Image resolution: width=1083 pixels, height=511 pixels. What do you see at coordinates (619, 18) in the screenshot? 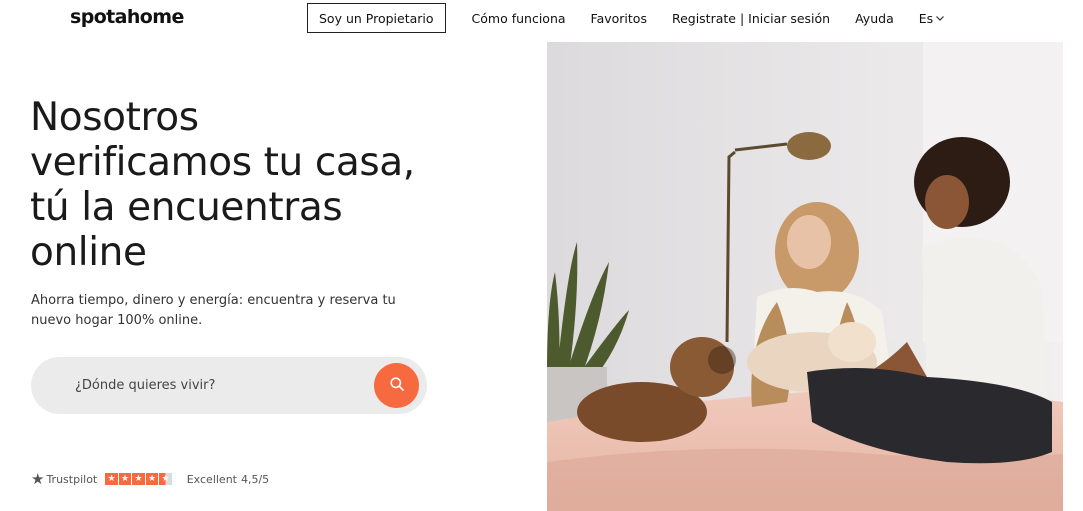
I see `nav-favorites: Favoritos` at bounding box center [619, 18].